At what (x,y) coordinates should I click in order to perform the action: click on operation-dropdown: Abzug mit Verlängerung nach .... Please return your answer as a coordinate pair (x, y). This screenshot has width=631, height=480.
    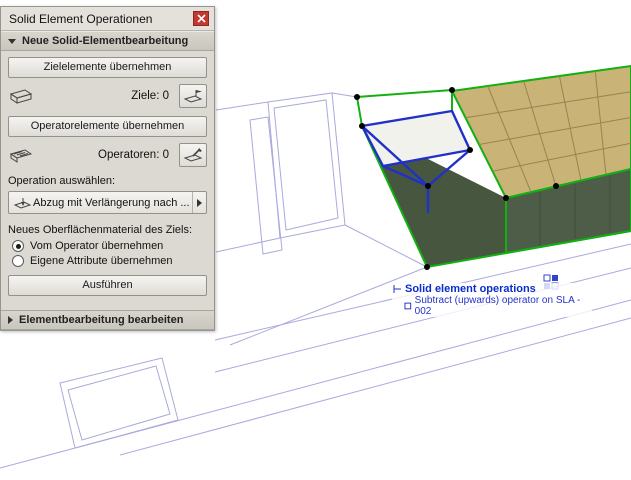
    Looking at the image, I should click on (107, 202).